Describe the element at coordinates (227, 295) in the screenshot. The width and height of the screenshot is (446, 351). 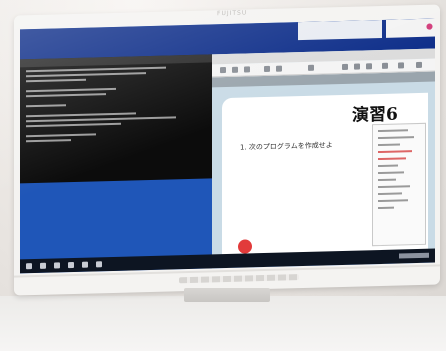
I see `monitor-stand` at that location.